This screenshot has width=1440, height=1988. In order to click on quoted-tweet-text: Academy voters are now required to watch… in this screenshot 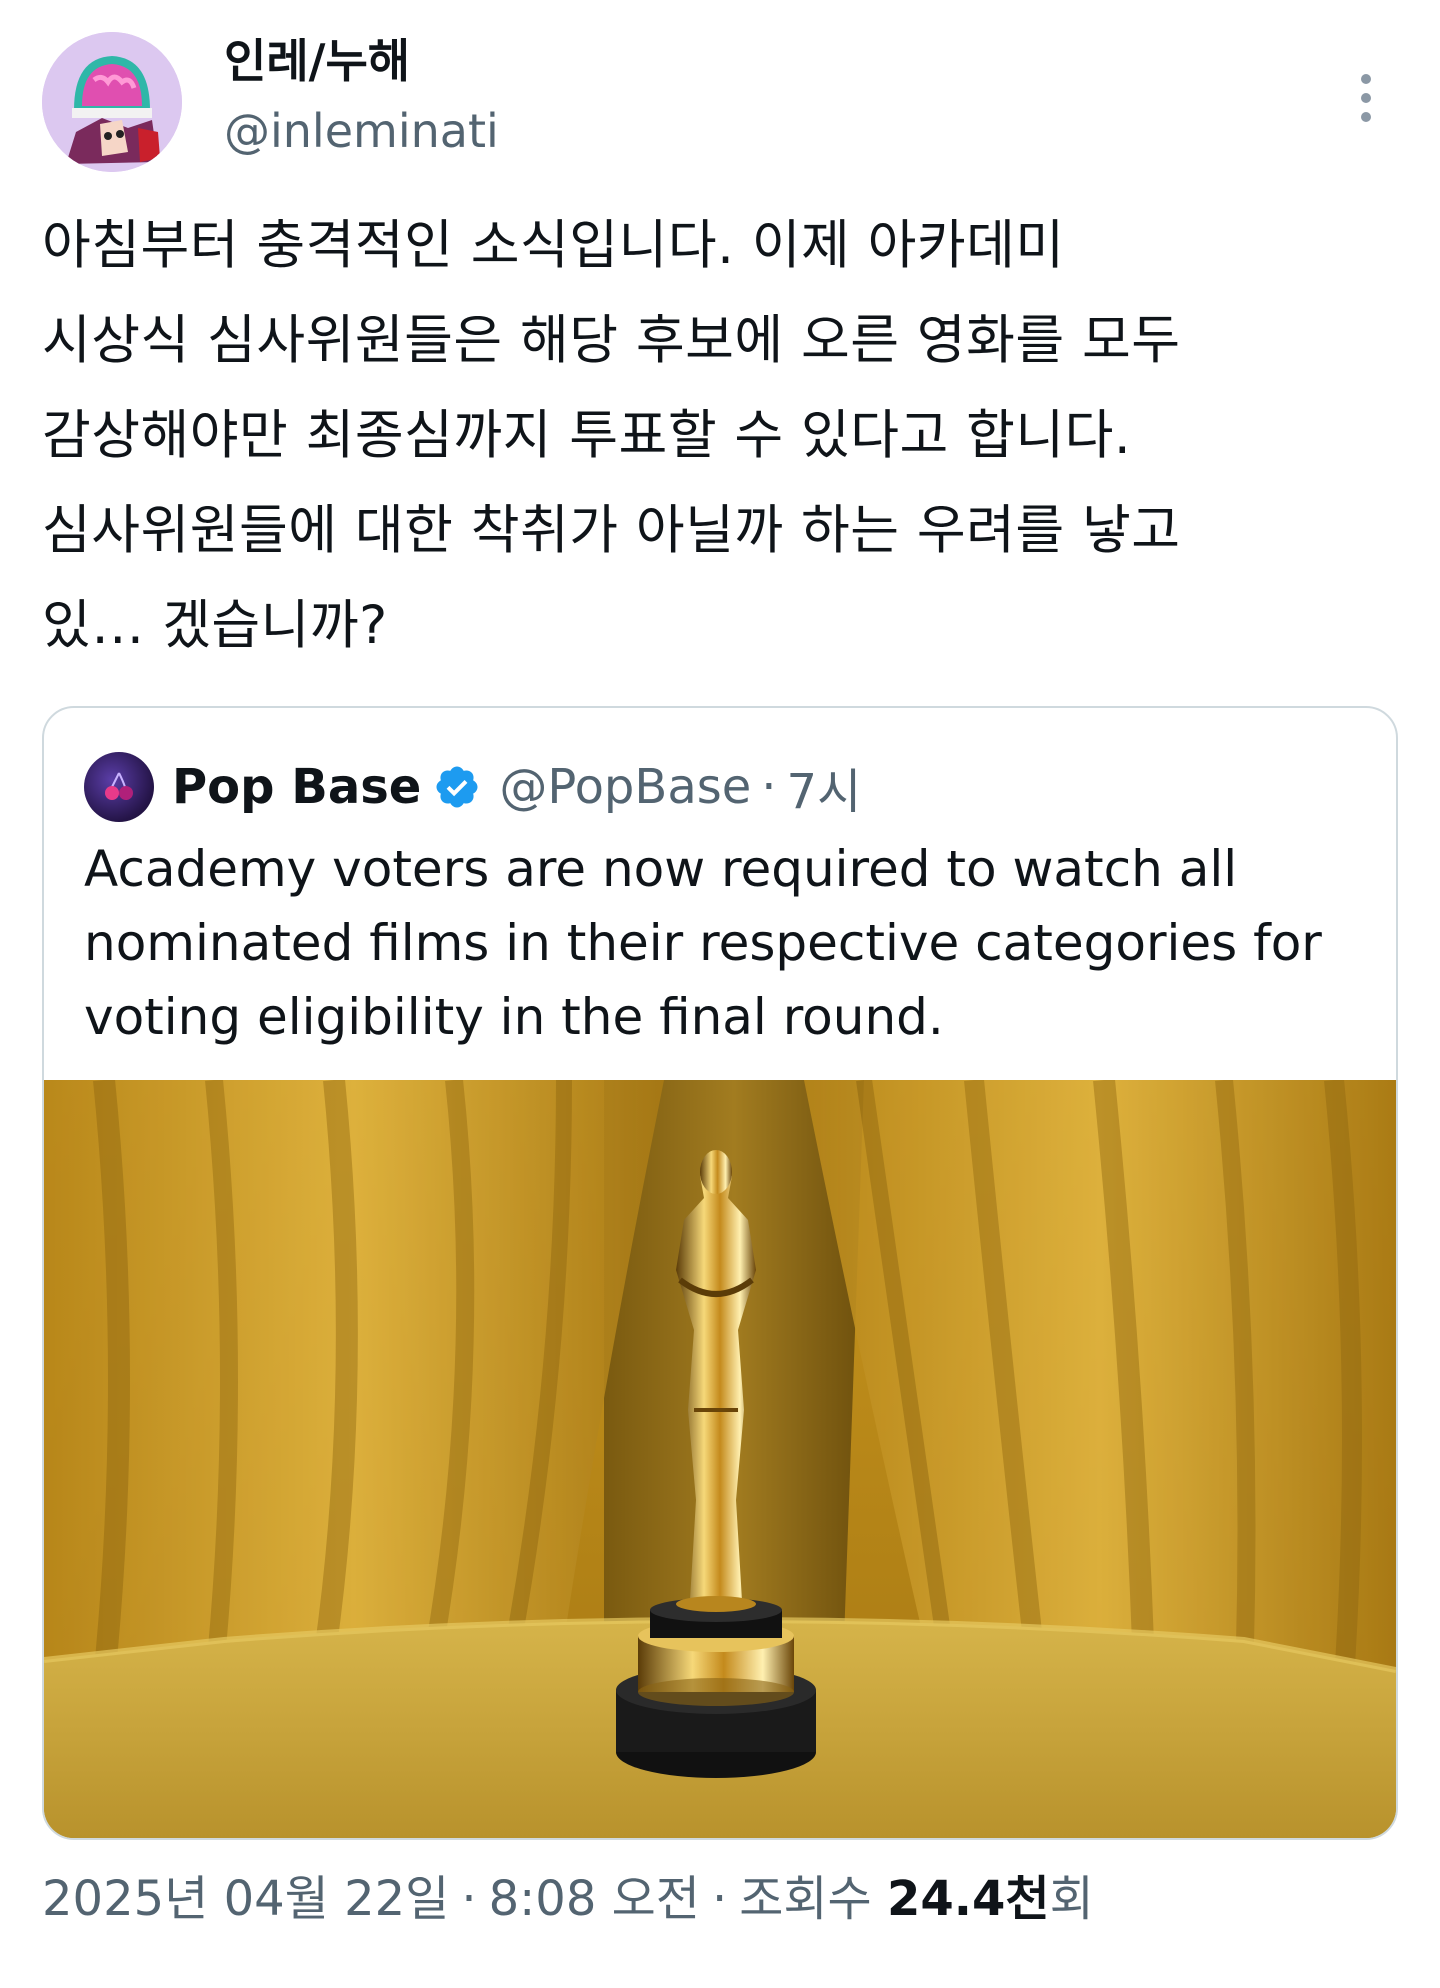, I will do `click(703, 943)`.